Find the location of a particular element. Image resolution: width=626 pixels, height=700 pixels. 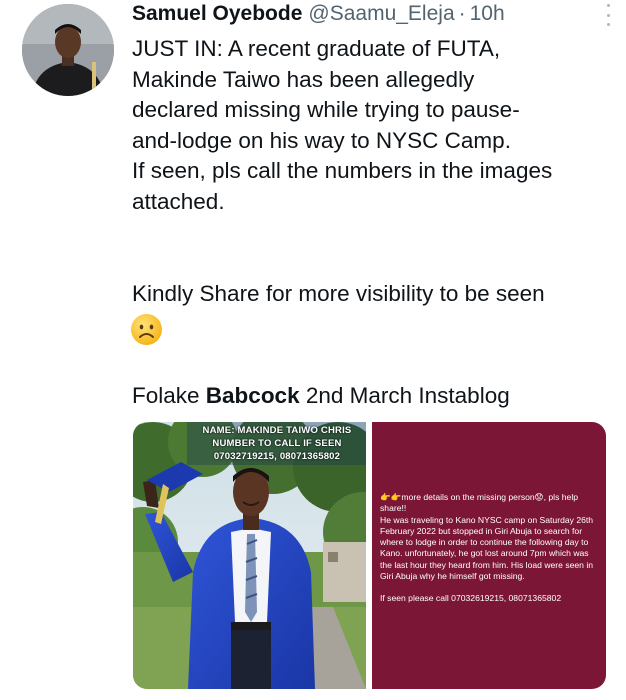

tweet-header: Samuel Oyebode @Saamu_Eleja · 10h is located at coordinates (372, 14).